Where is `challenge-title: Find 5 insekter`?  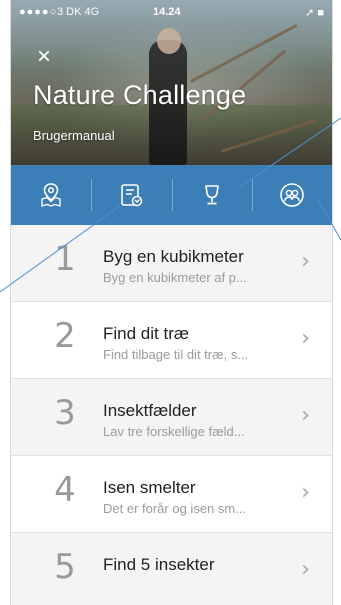
challenge-title: Find 5 insekter is located at coordinates (159, 564).